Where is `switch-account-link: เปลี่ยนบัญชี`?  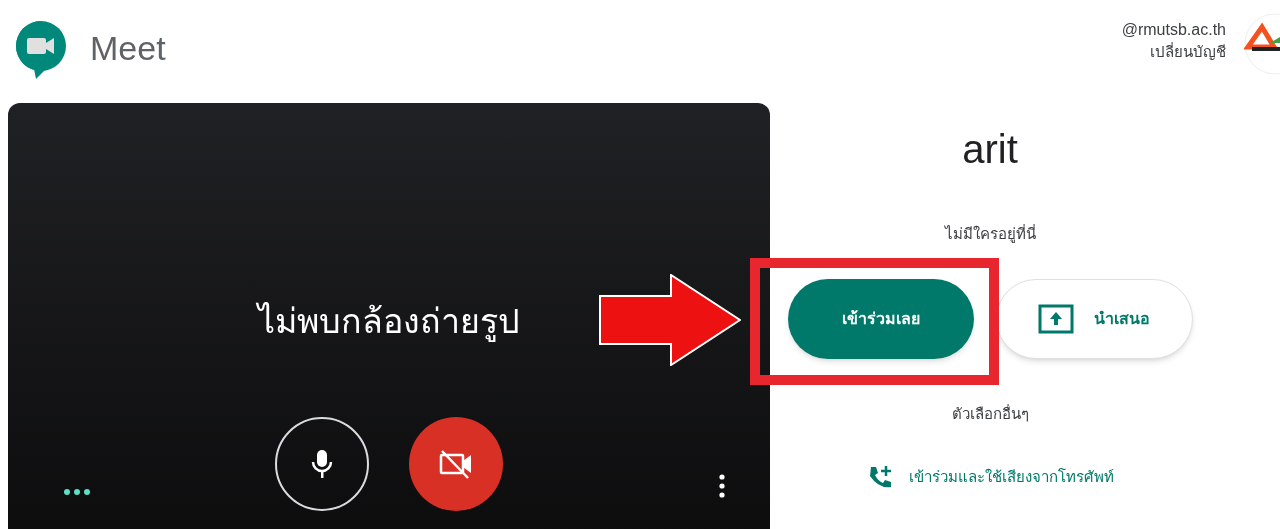 switch-account-link: เปลี่ยนบัญชี is located at coordinates (1188, 51).